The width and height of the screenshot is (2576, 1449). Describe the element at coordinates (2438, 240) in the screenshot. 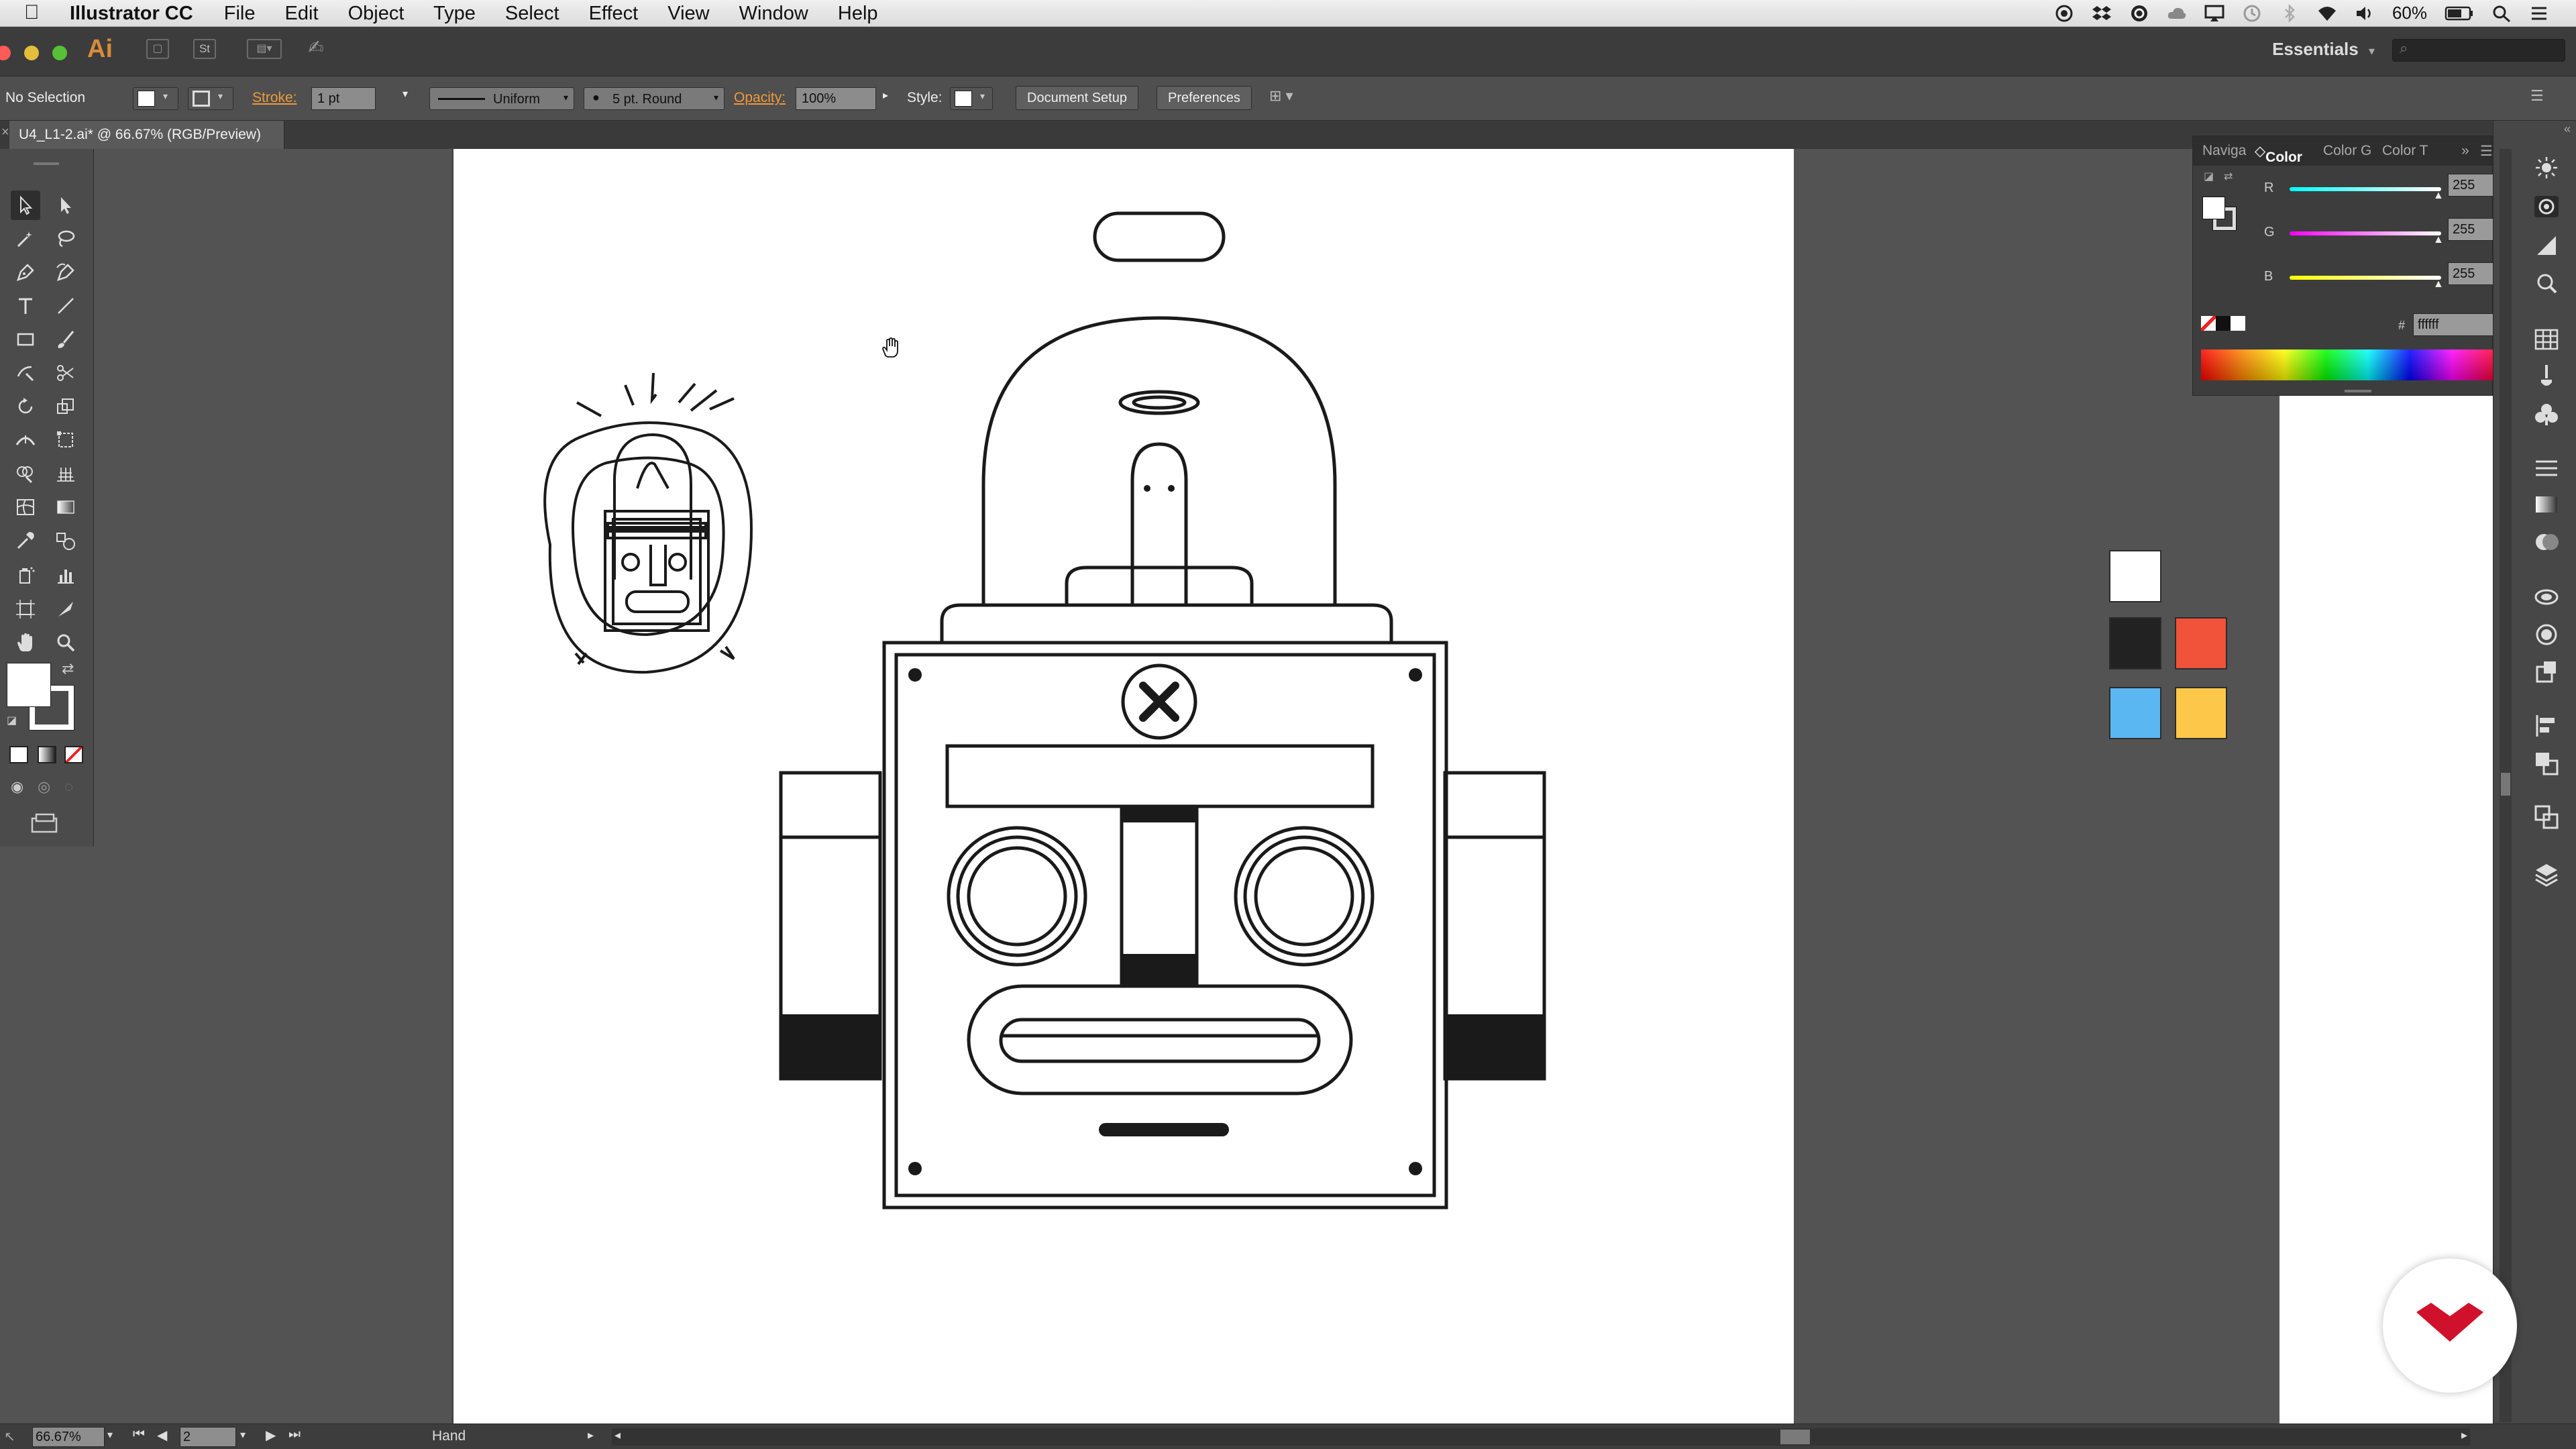

I see `g-slider-thumb: ▲` at that location.